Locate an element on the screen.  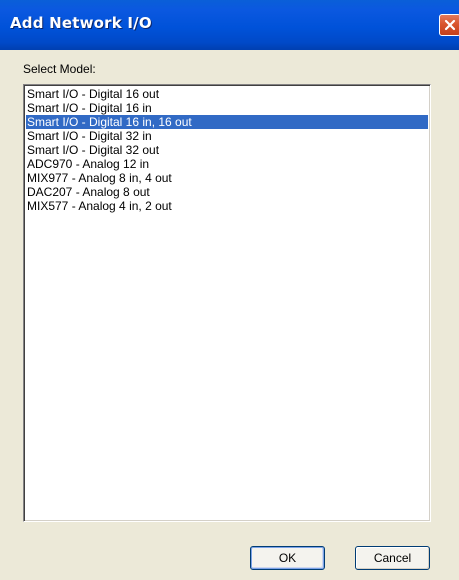
list-item: MIX977 - Analog 8 in, 4 out is located at coordinates (227, 178).